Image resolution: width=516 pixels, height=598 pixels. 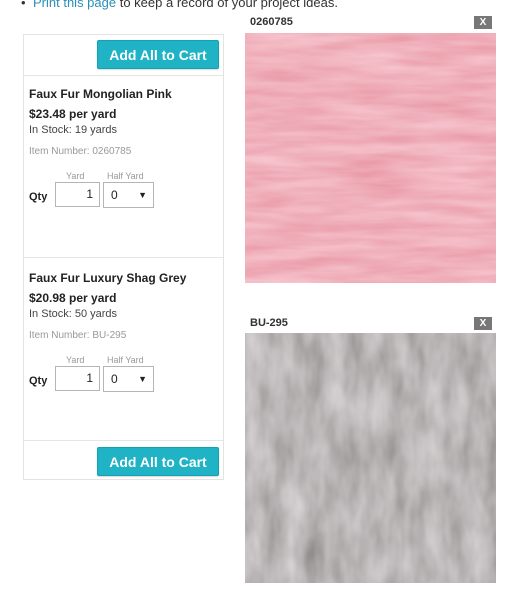 What do you see at coordinates (73, 298) in the screenshot?
I see `item-price: $20.98 per yard` at bounding box center [73, 298].